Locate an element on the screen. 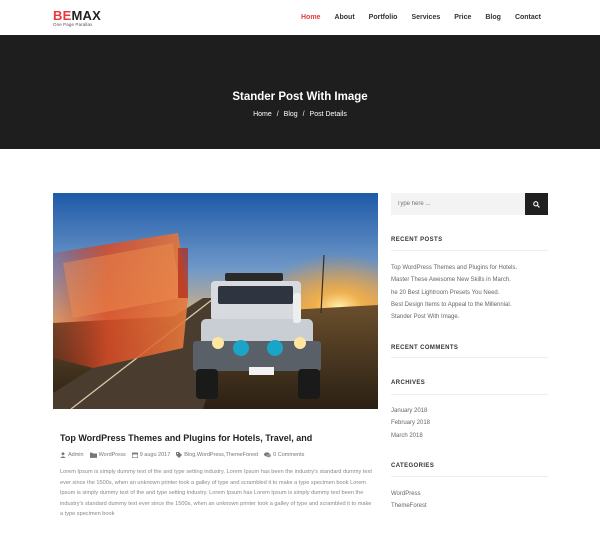 This screenshot has height=534, width=600. archive-item: January 2018 is located at coordinates (410, 411).